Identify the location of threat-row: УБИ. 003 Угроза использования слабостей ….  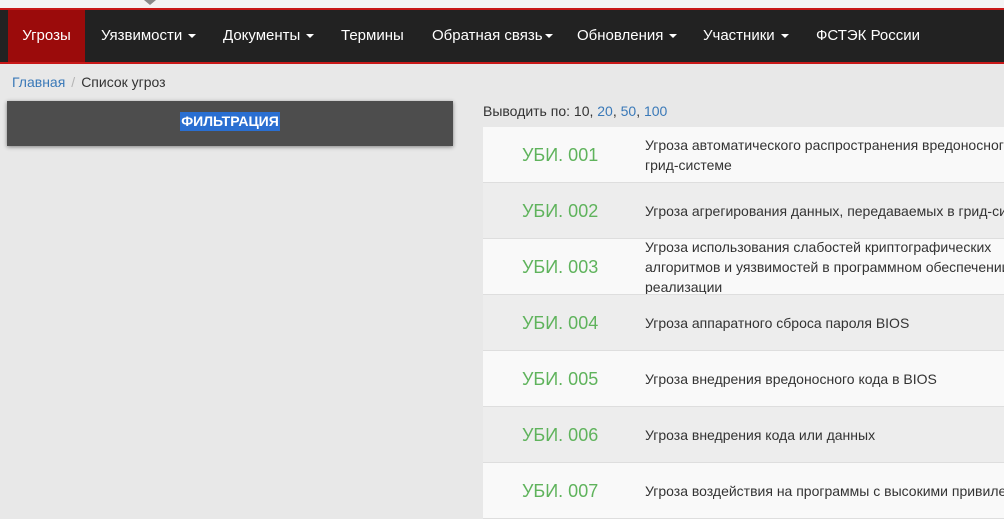
(743, 267).